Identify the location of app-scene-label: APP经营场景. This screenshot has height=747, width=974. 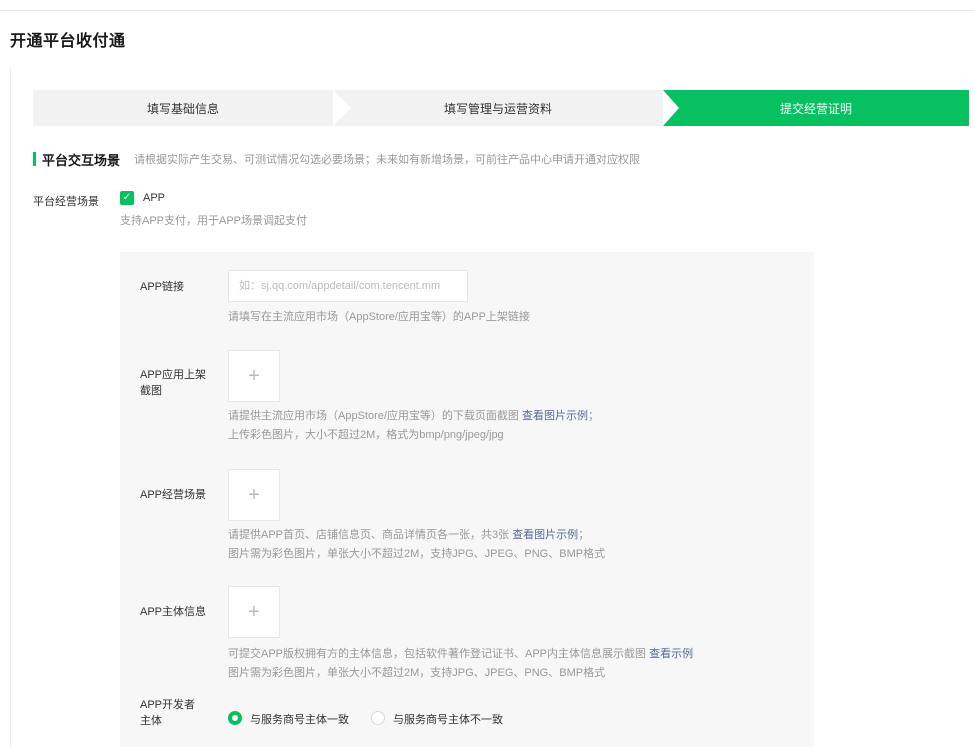
(173, 495).